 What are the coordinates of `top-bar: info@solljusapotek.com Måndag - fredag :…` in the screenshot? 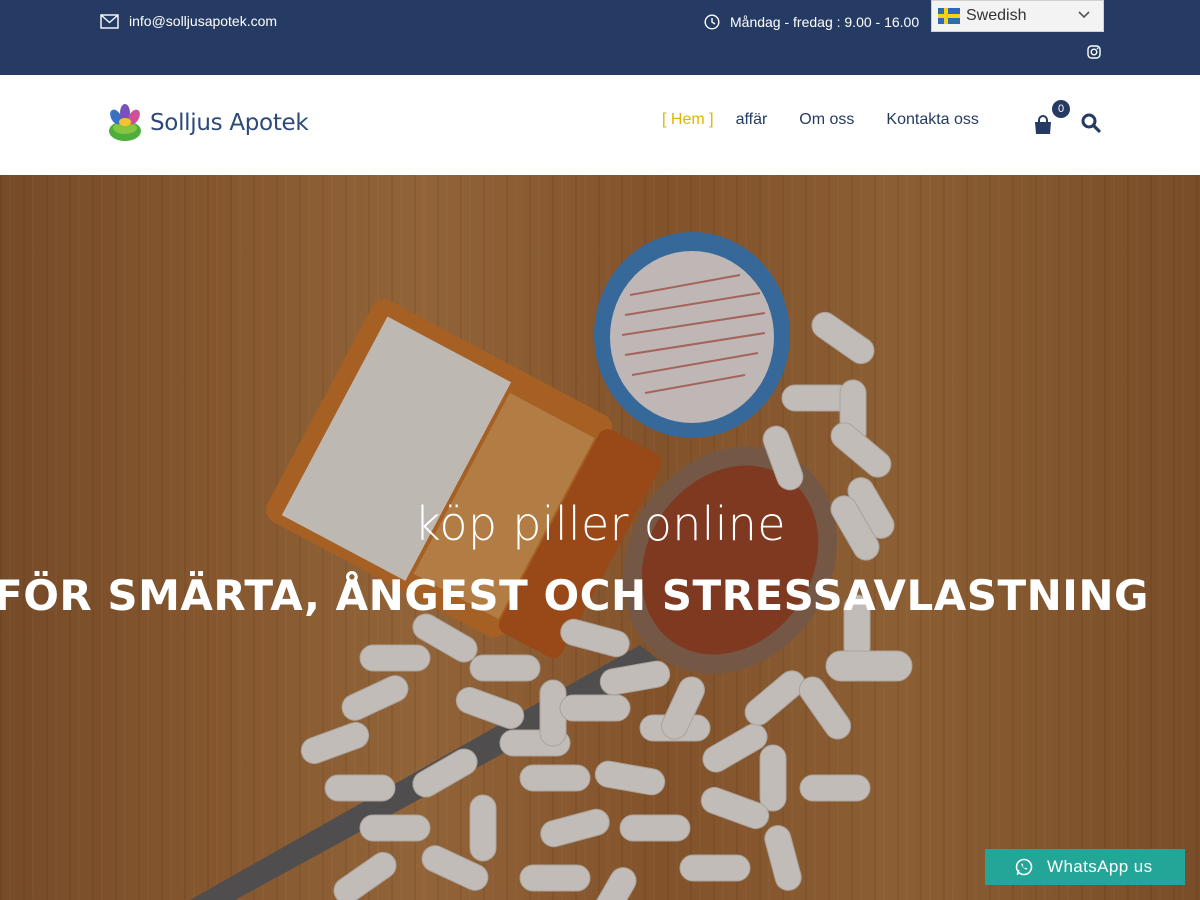 It's located at (600, 37).